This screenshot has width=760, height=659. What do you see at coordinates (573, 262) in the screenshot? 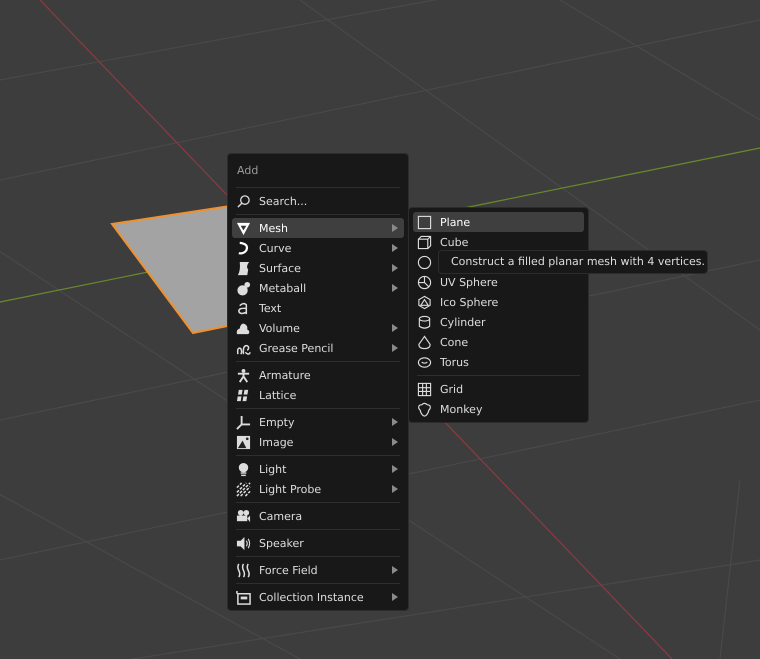
I see `tooltip: Construct a filled planar mesh with 4 vertices.` at bounding box center [573, 262].